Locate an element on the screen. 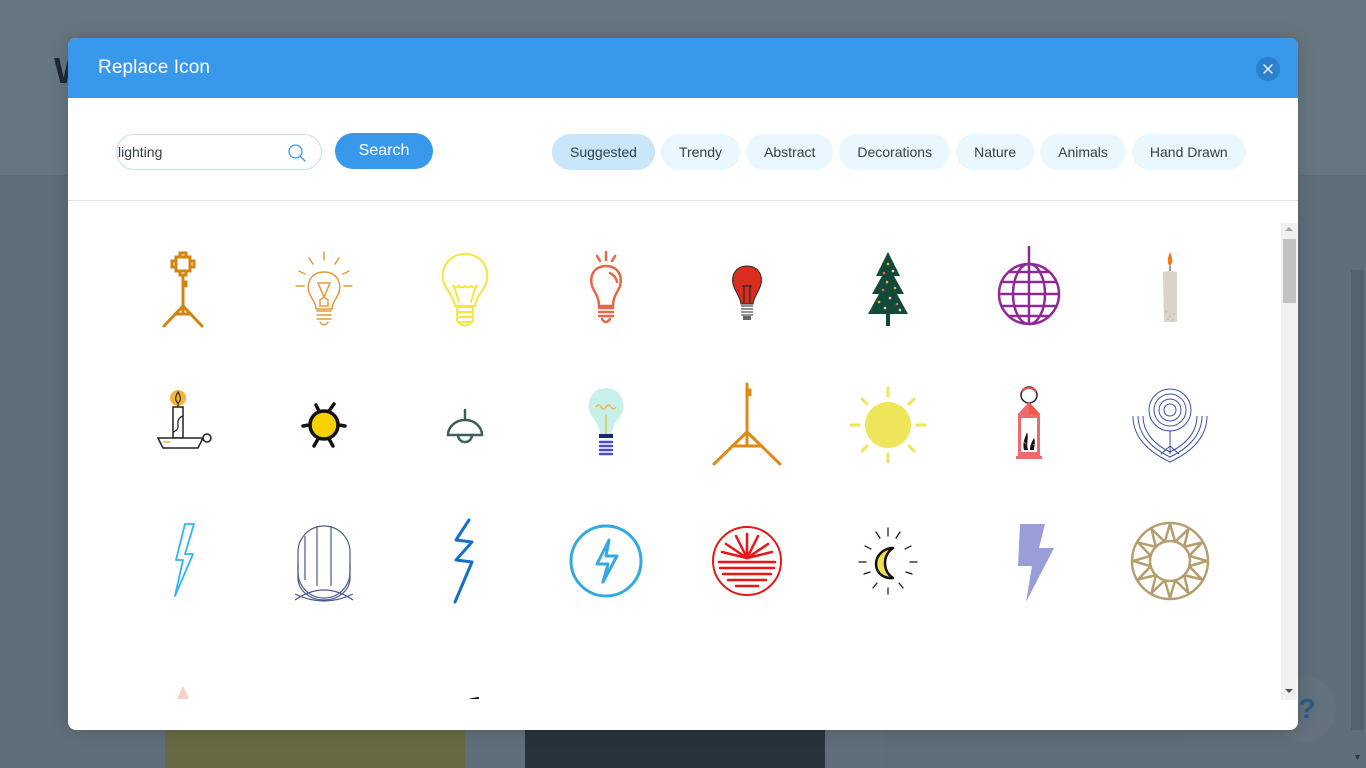 This screenshot has width=1366, height=768. results-scrollbar is located at coordinates (1289, 461).